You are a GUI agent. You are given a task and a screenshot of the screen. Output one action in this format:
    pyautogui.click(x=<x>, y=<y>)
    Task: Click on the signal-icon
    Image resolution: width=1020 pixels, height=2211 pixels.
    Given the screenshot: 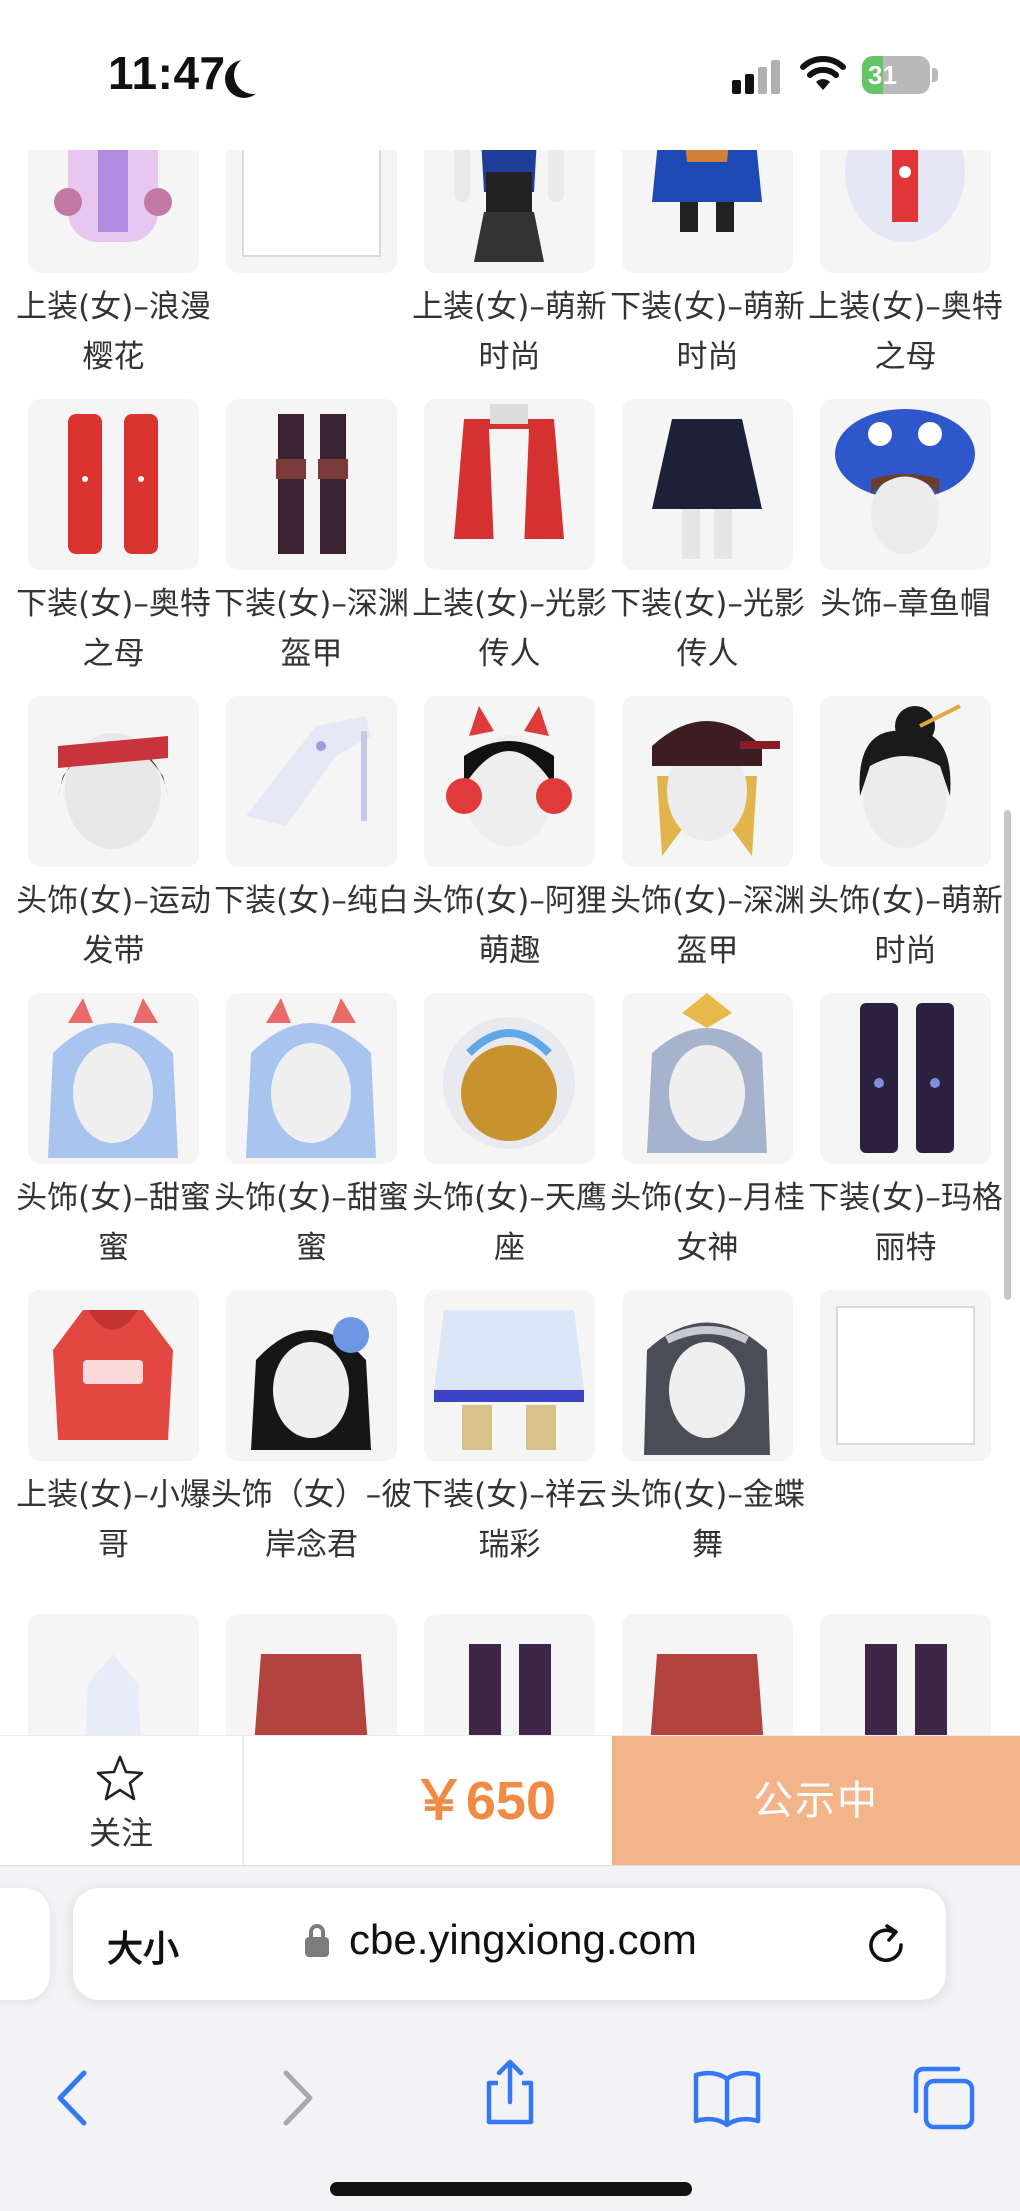 What is the action you would take?
    pyautogui.click(x=758, y=76)
    